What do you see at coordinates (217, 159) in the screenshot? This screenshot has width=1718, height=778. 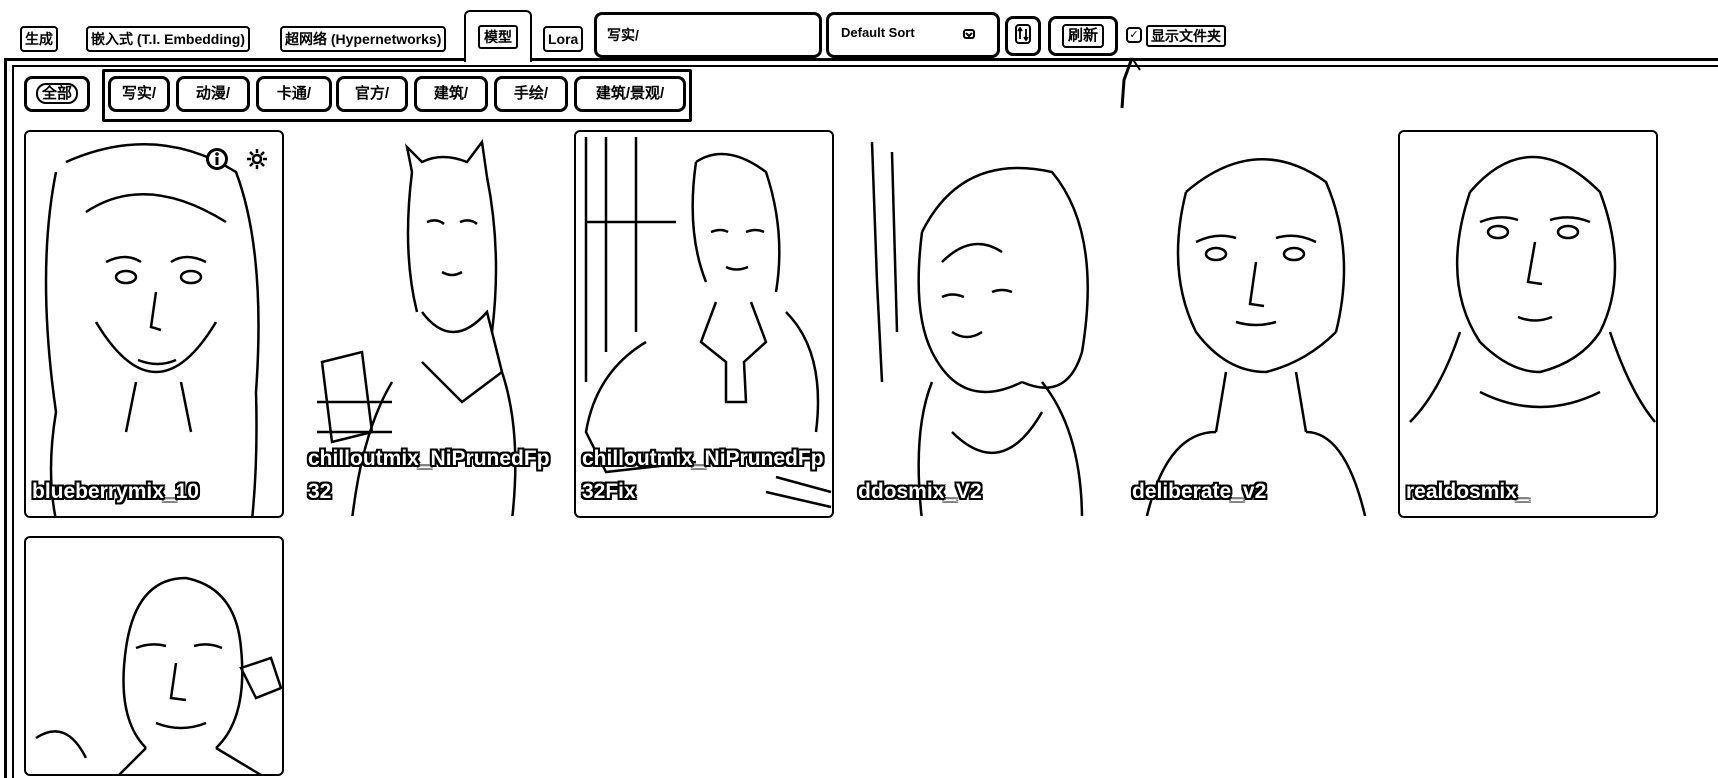 I see `info-icon` at bounding box center [217, 159].